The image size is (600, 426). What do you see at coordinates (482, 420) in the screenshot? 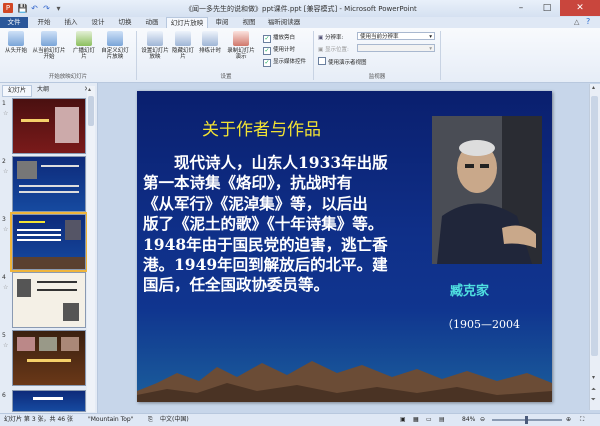
I see `zoom-out-icon: ⊖` at bounding box center [482, 420].